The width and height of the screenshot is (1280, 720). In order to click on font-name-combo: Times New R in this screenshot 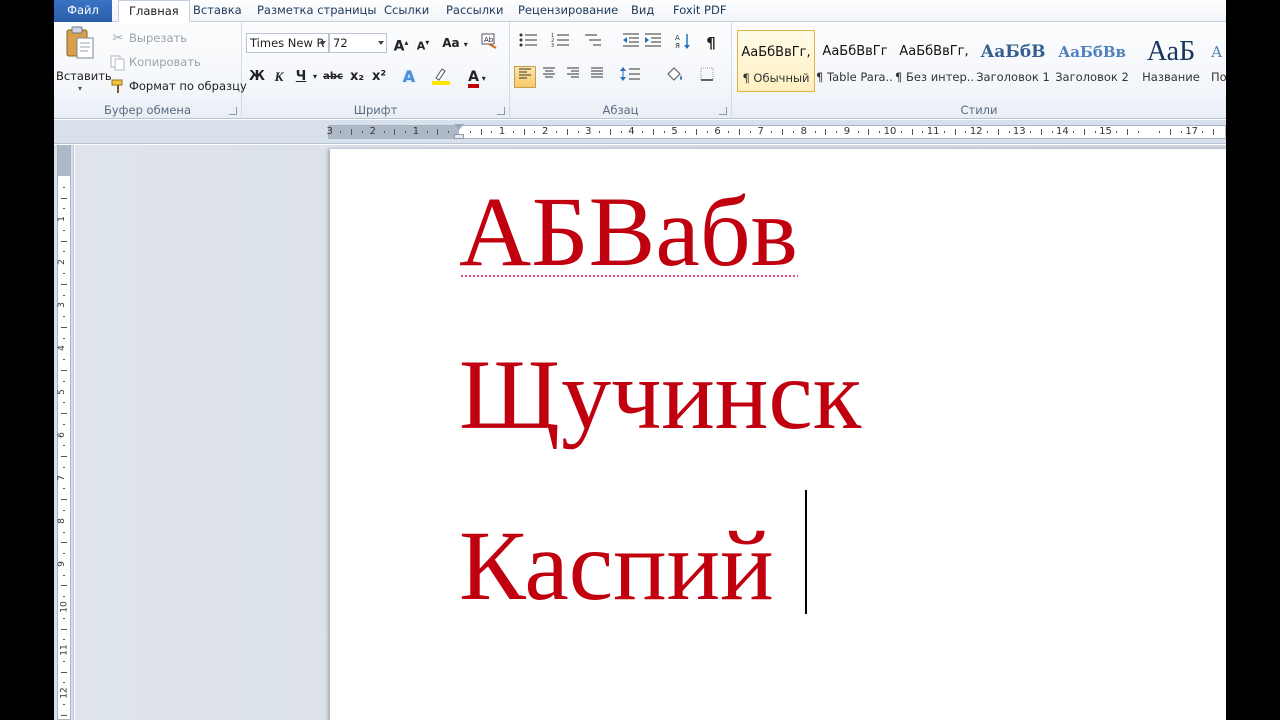, I will do `click(287, 43)`.